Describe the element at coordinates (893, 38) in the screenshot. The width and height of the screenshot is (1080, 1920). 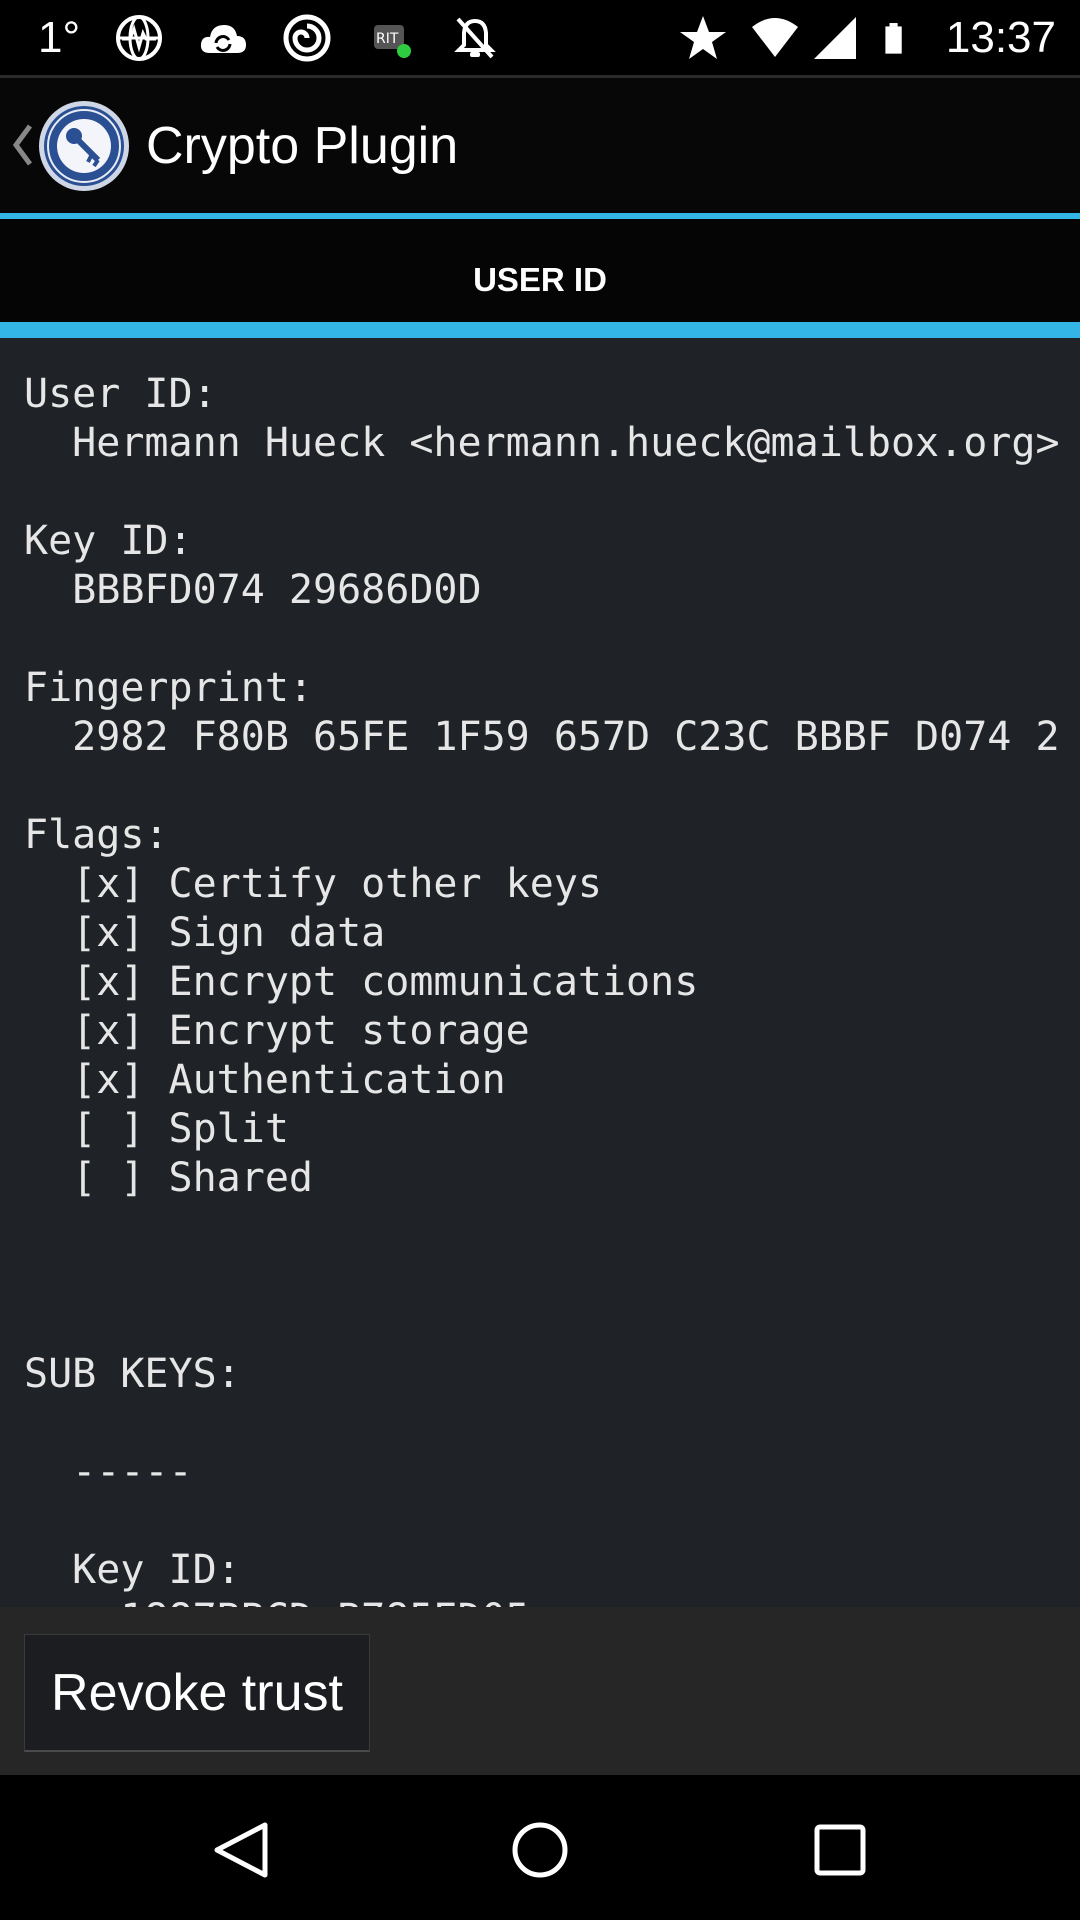
I see `battery-icon` at that location.